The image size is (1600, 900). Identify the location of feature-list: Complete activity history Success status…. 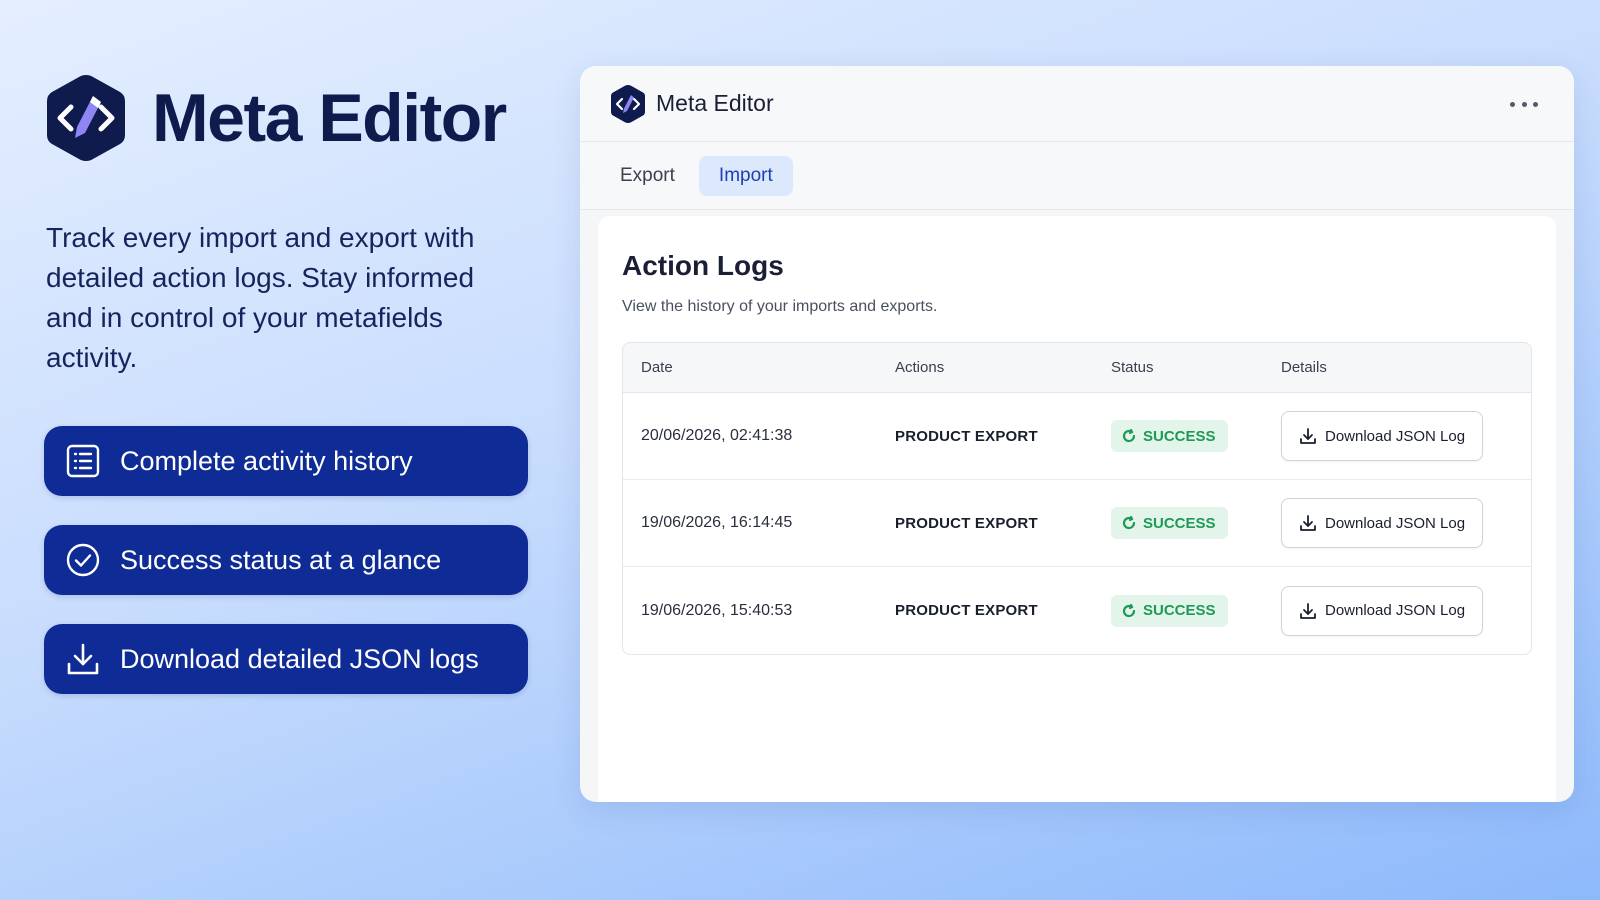
(286, 574).